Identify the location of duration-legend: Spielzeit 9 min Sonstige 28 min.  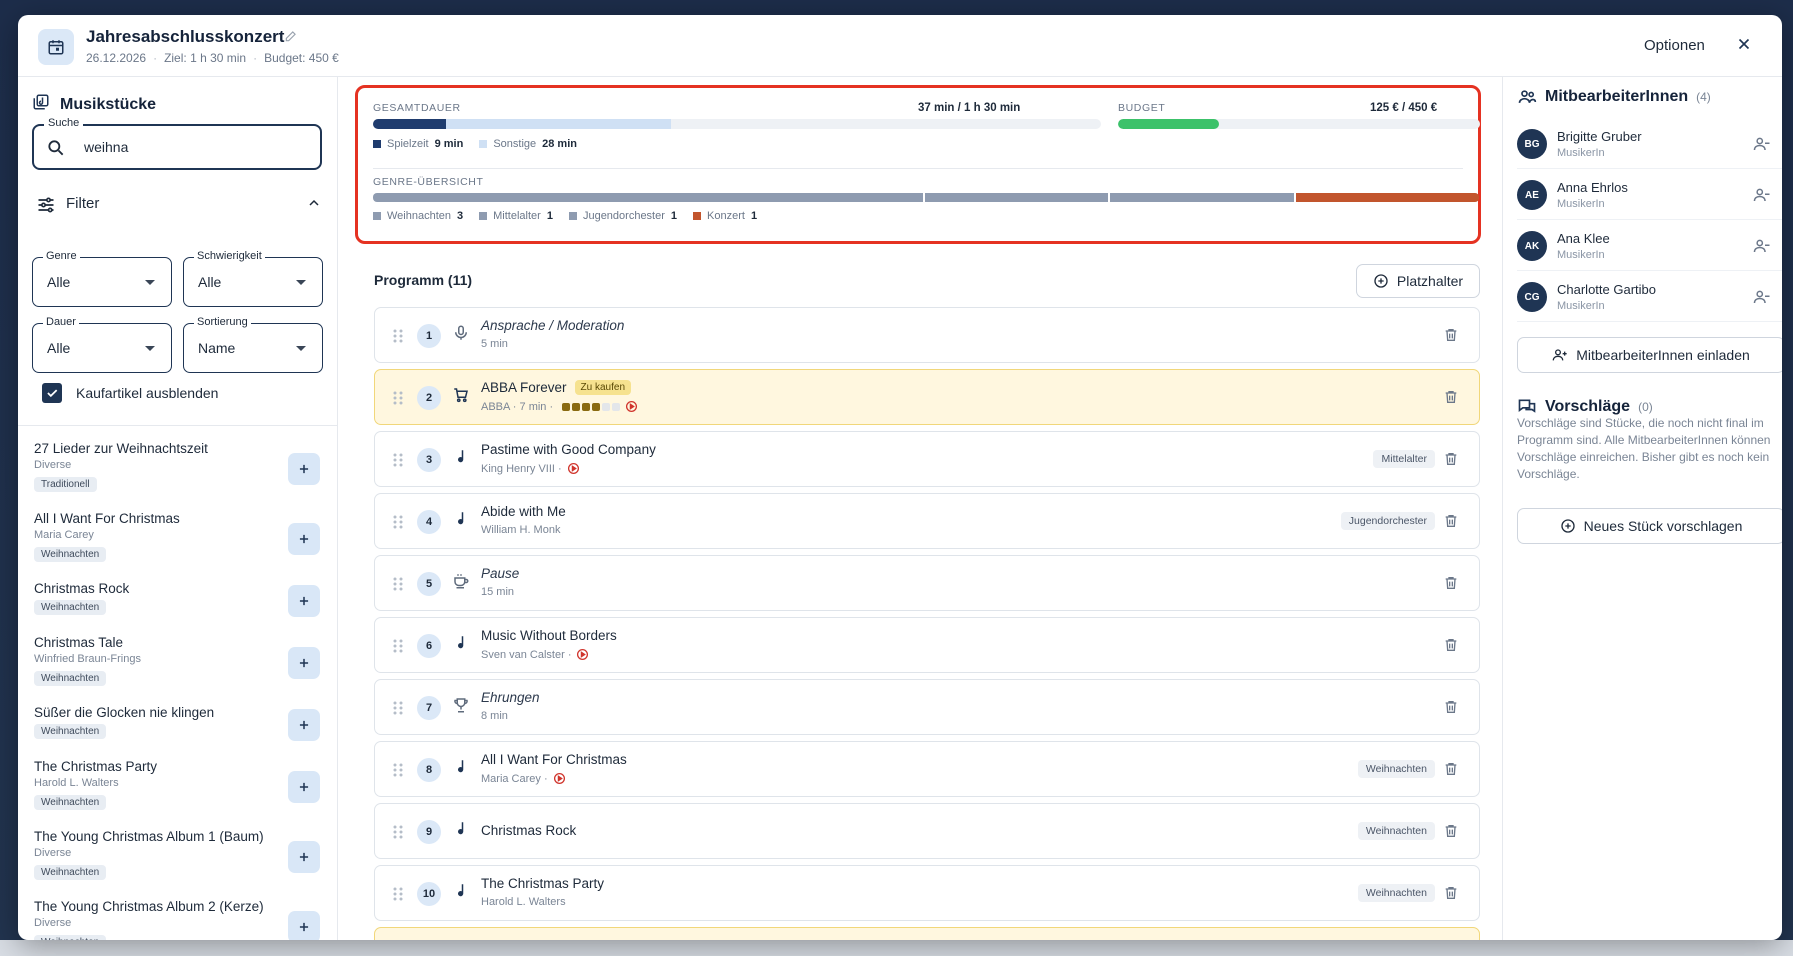
(480, 144).